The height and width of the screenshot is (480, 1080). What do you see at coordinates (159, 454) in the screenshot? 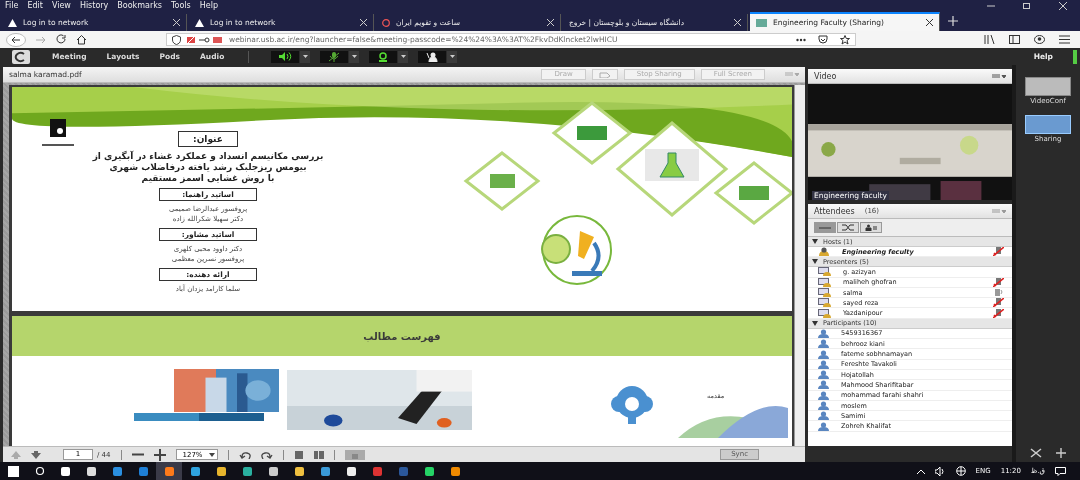
I see `zoom-in-icon` at bounding box center [159, 454].